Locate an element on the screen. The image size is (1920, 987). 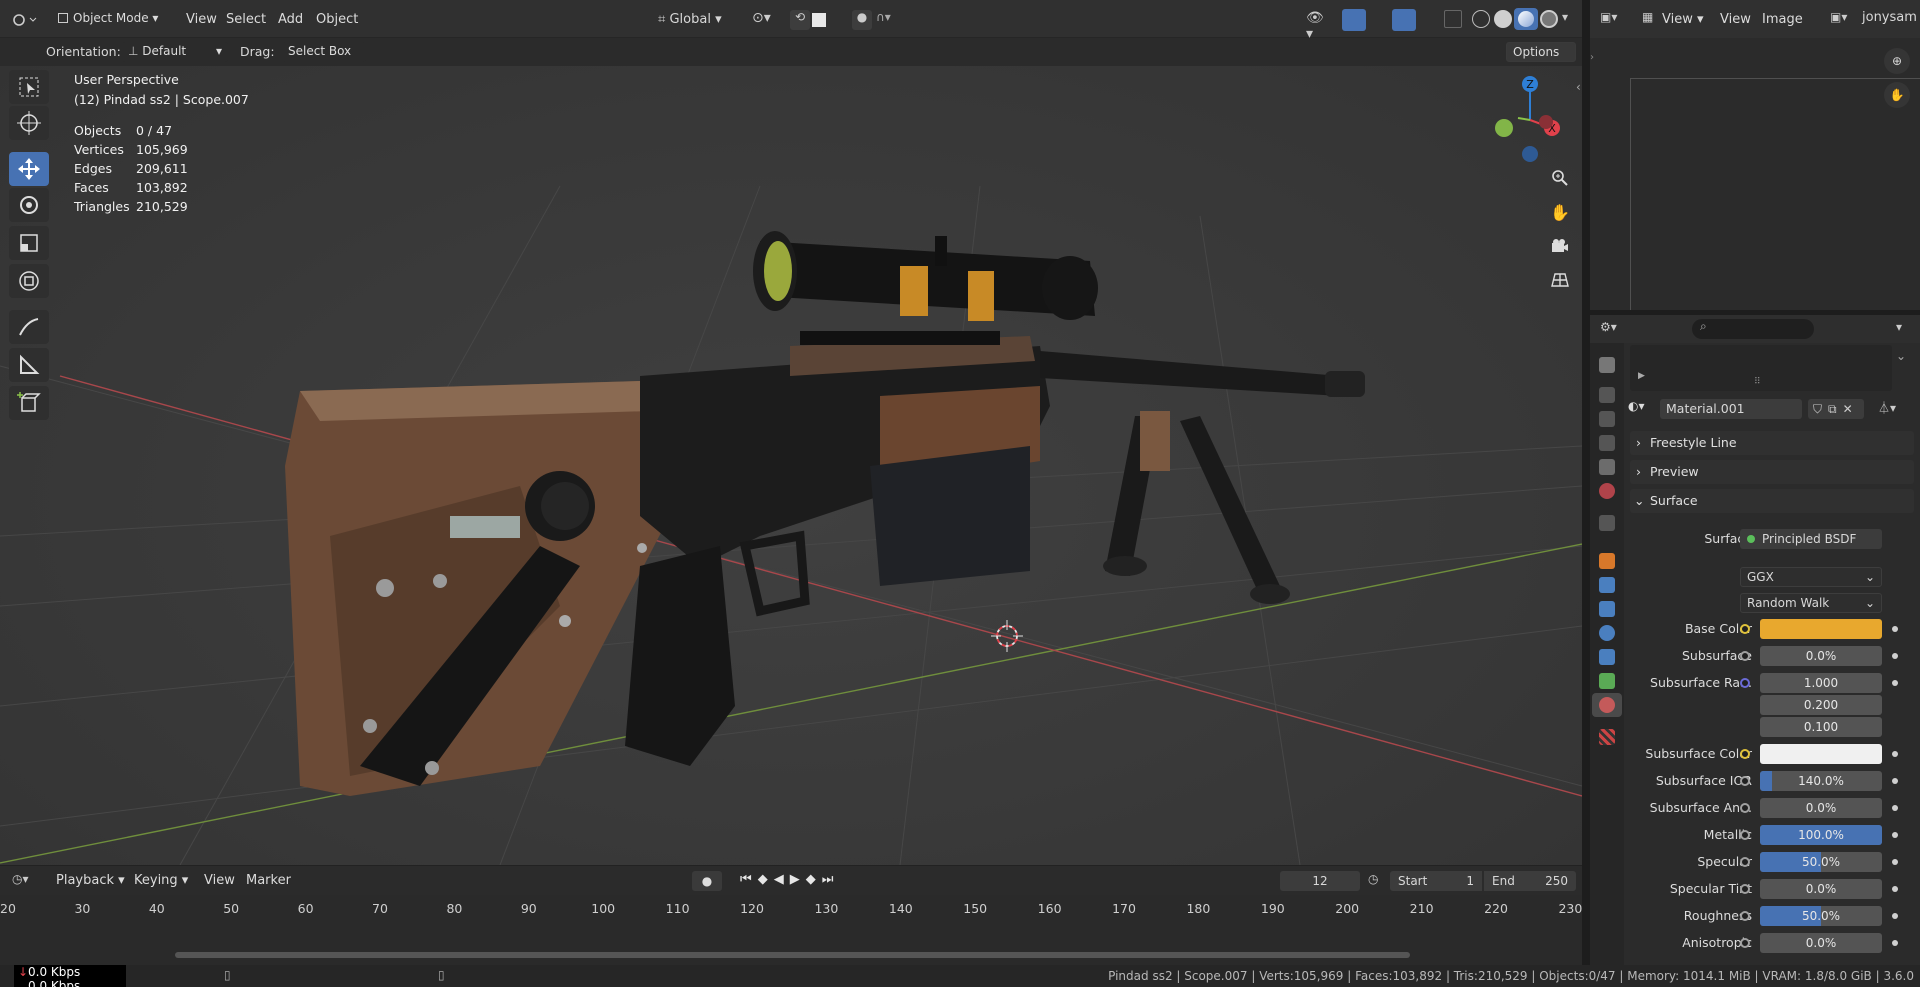
start-frame-field: Start 1 is located at coordinates (1436, 881).